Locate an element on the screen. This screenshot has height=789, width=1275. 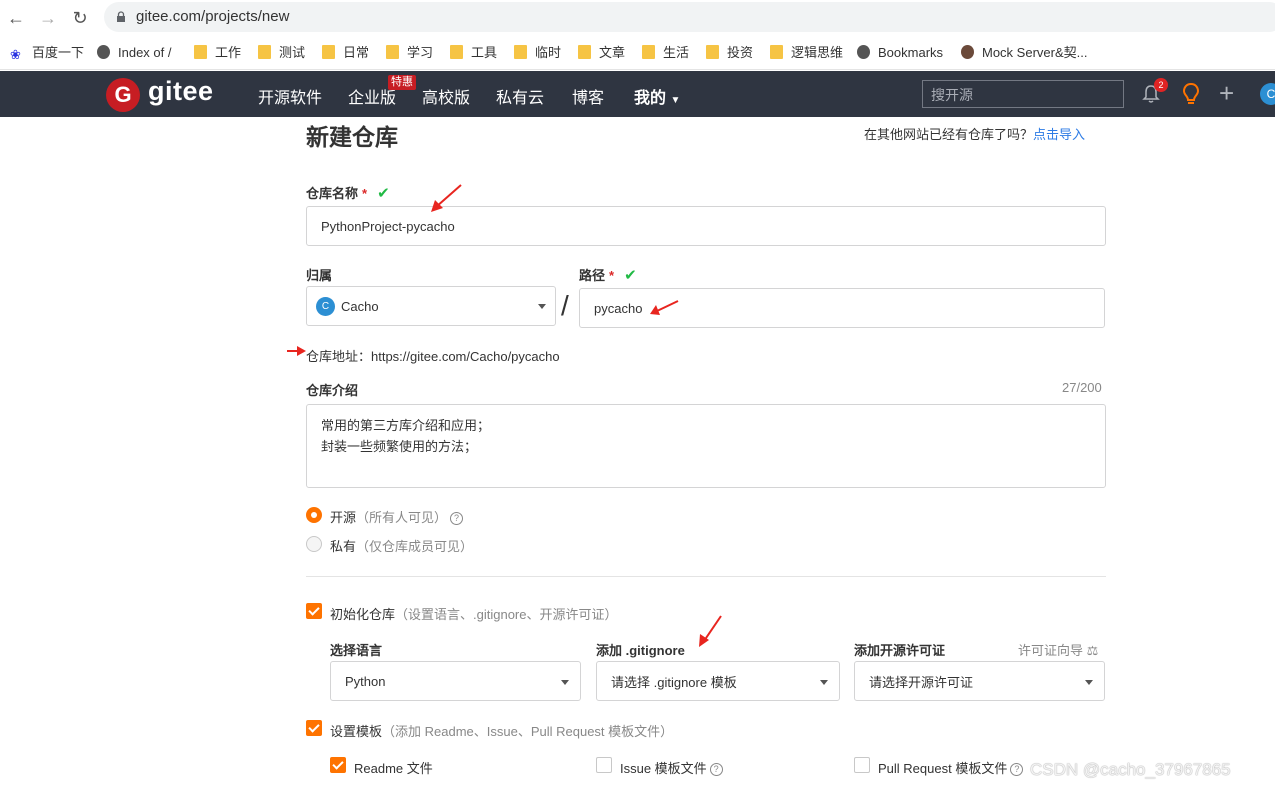
valid-check-icon: ✔ is located at coordinates (630, 275).